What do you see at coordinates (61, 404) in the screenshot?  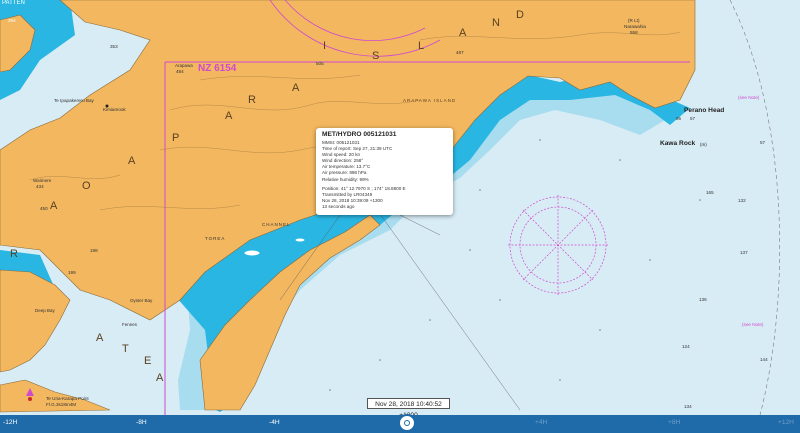 I see `light-characteristic-label: Fl.G.3s18m4M` at bounding box center [61, 404].